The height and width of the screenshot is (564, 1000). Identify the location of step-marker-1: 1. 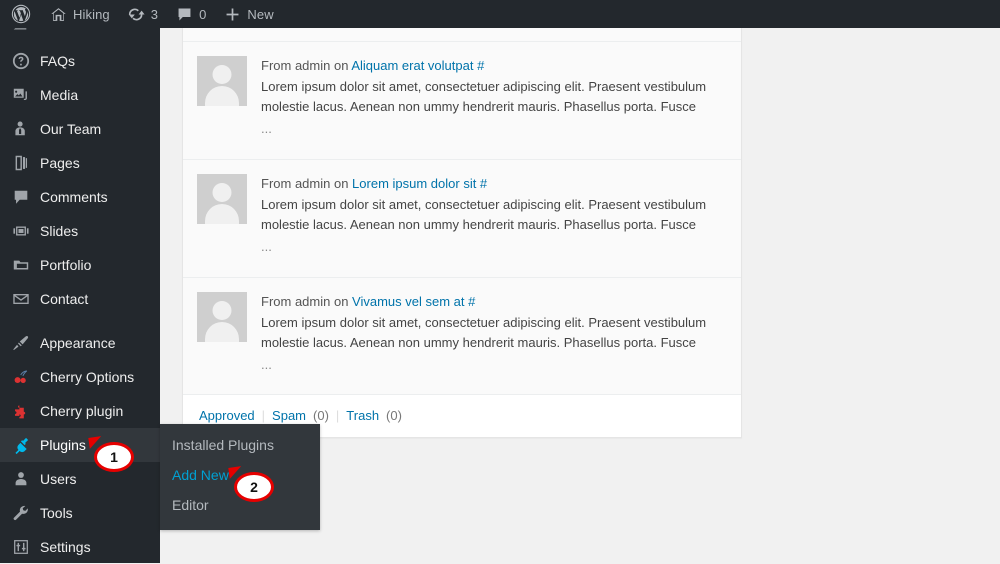
(111, 454).